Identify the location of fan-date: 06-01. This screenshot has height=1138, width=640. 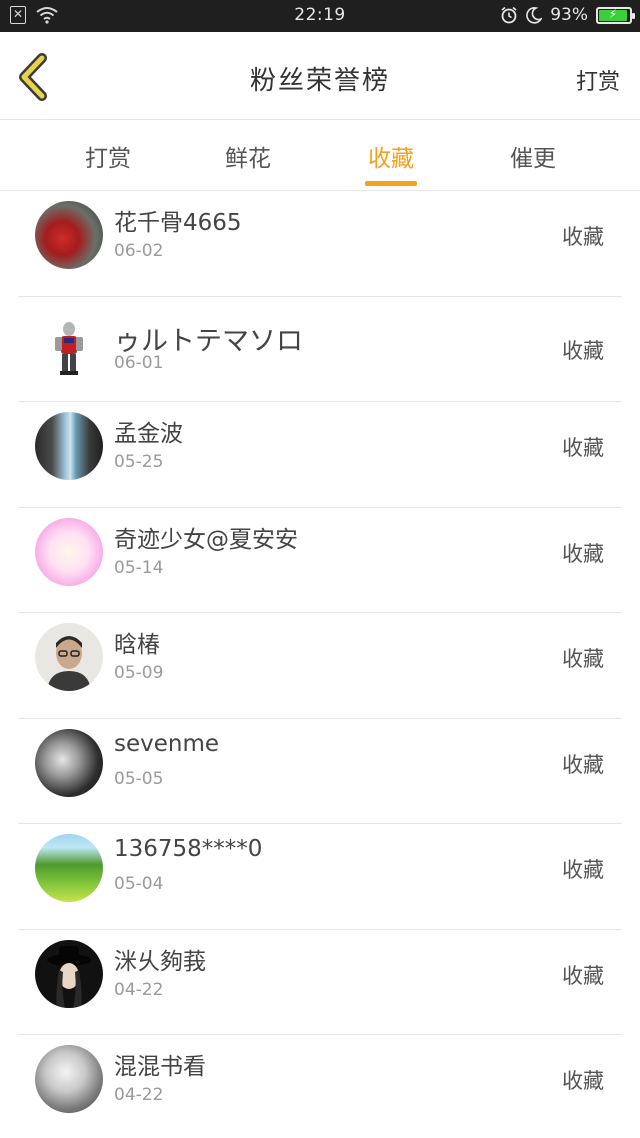
(139, 362).